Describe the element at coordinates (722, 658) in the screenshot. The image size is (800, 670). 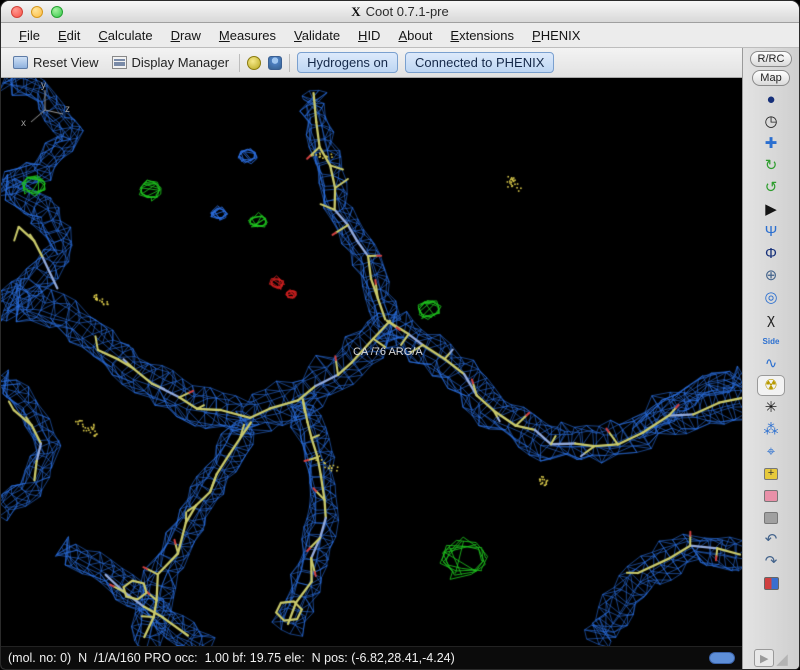
I see `scrollbar-thumb` at that location.